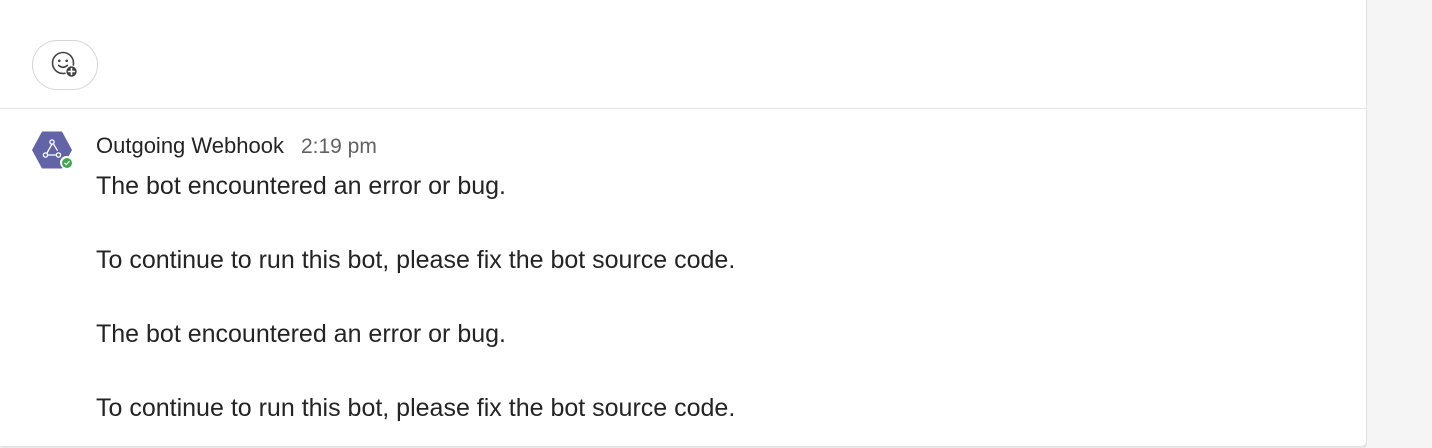  What do you see at coordinates (338, 146) in the screenshot?
I see `timestamp: 2:19 pm` at bounding box center [338, 146].